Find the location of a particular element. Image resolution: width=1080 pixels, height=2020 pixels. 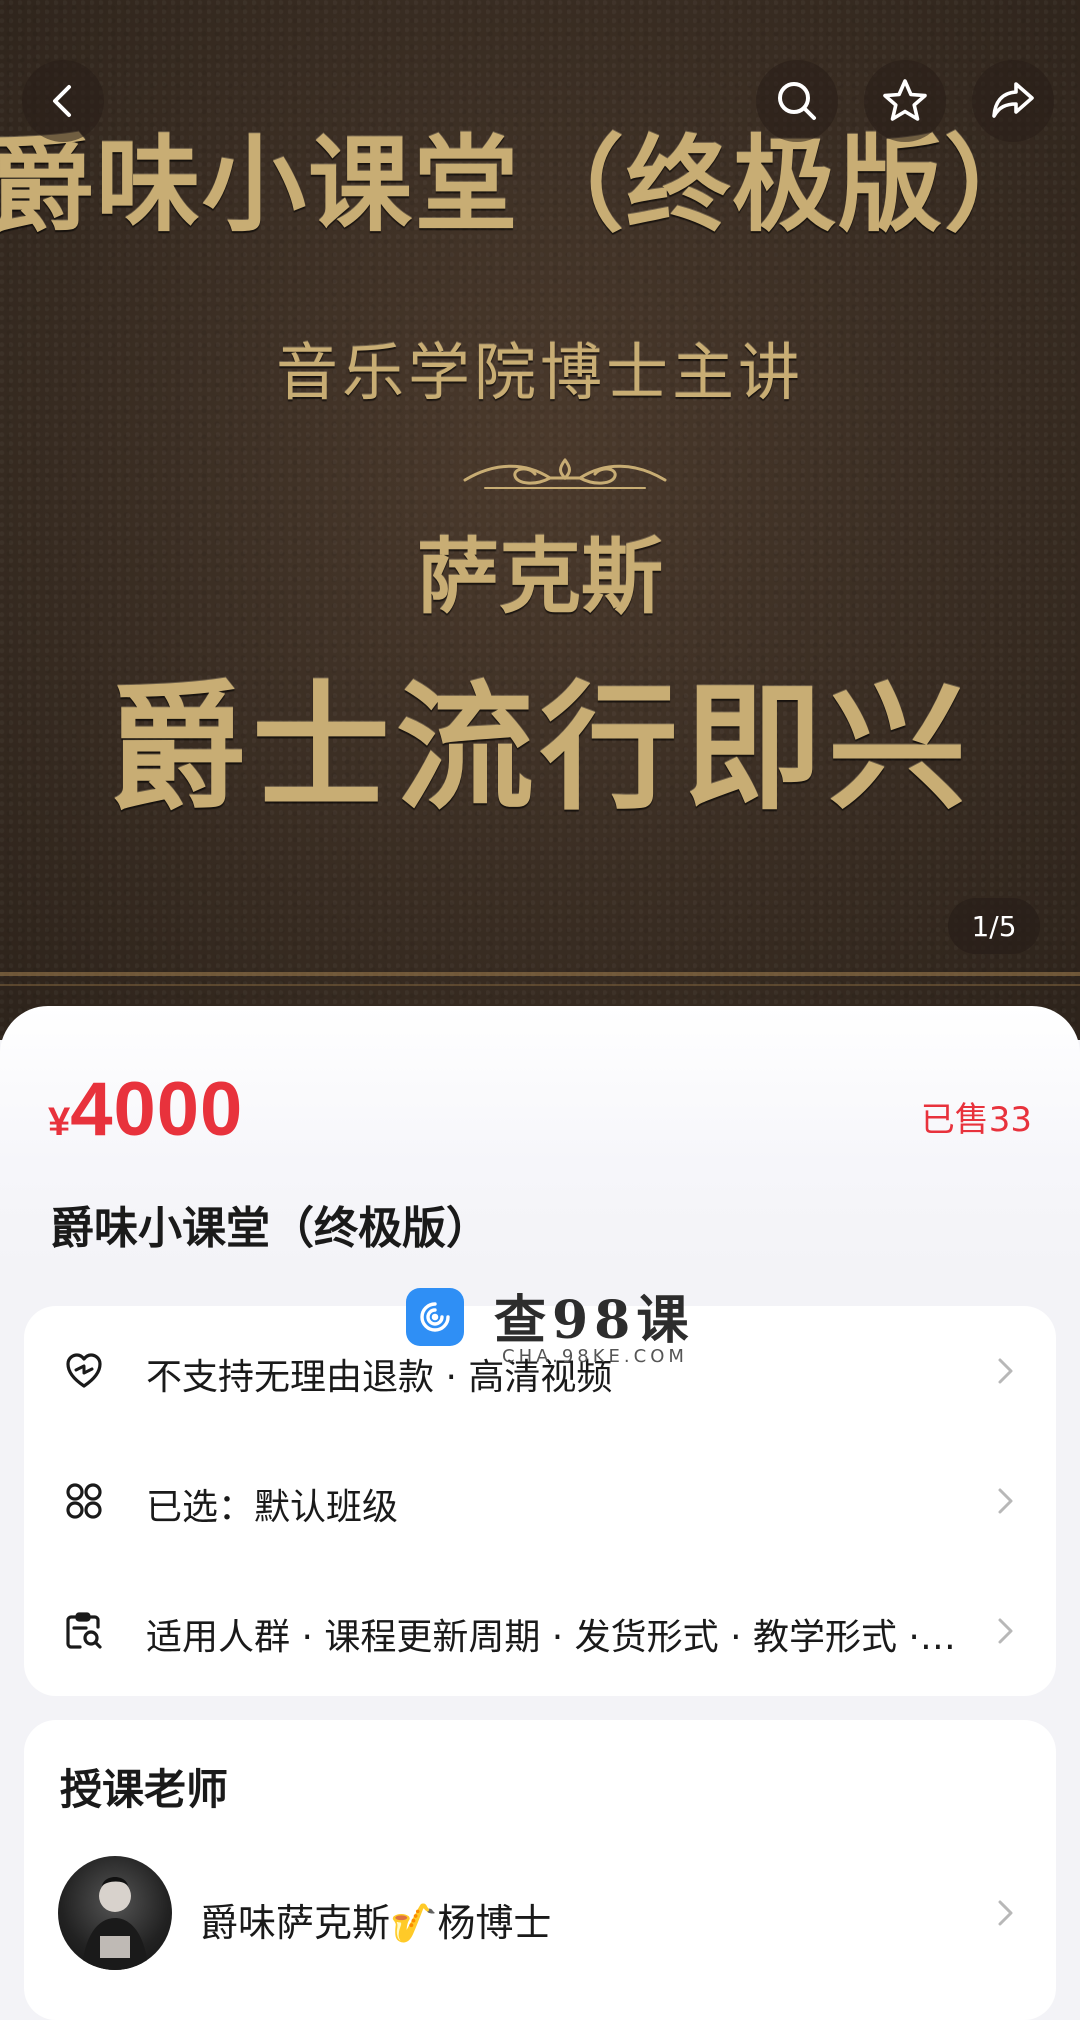

watermark-logo-icon is located at coordinates (435, 1317).